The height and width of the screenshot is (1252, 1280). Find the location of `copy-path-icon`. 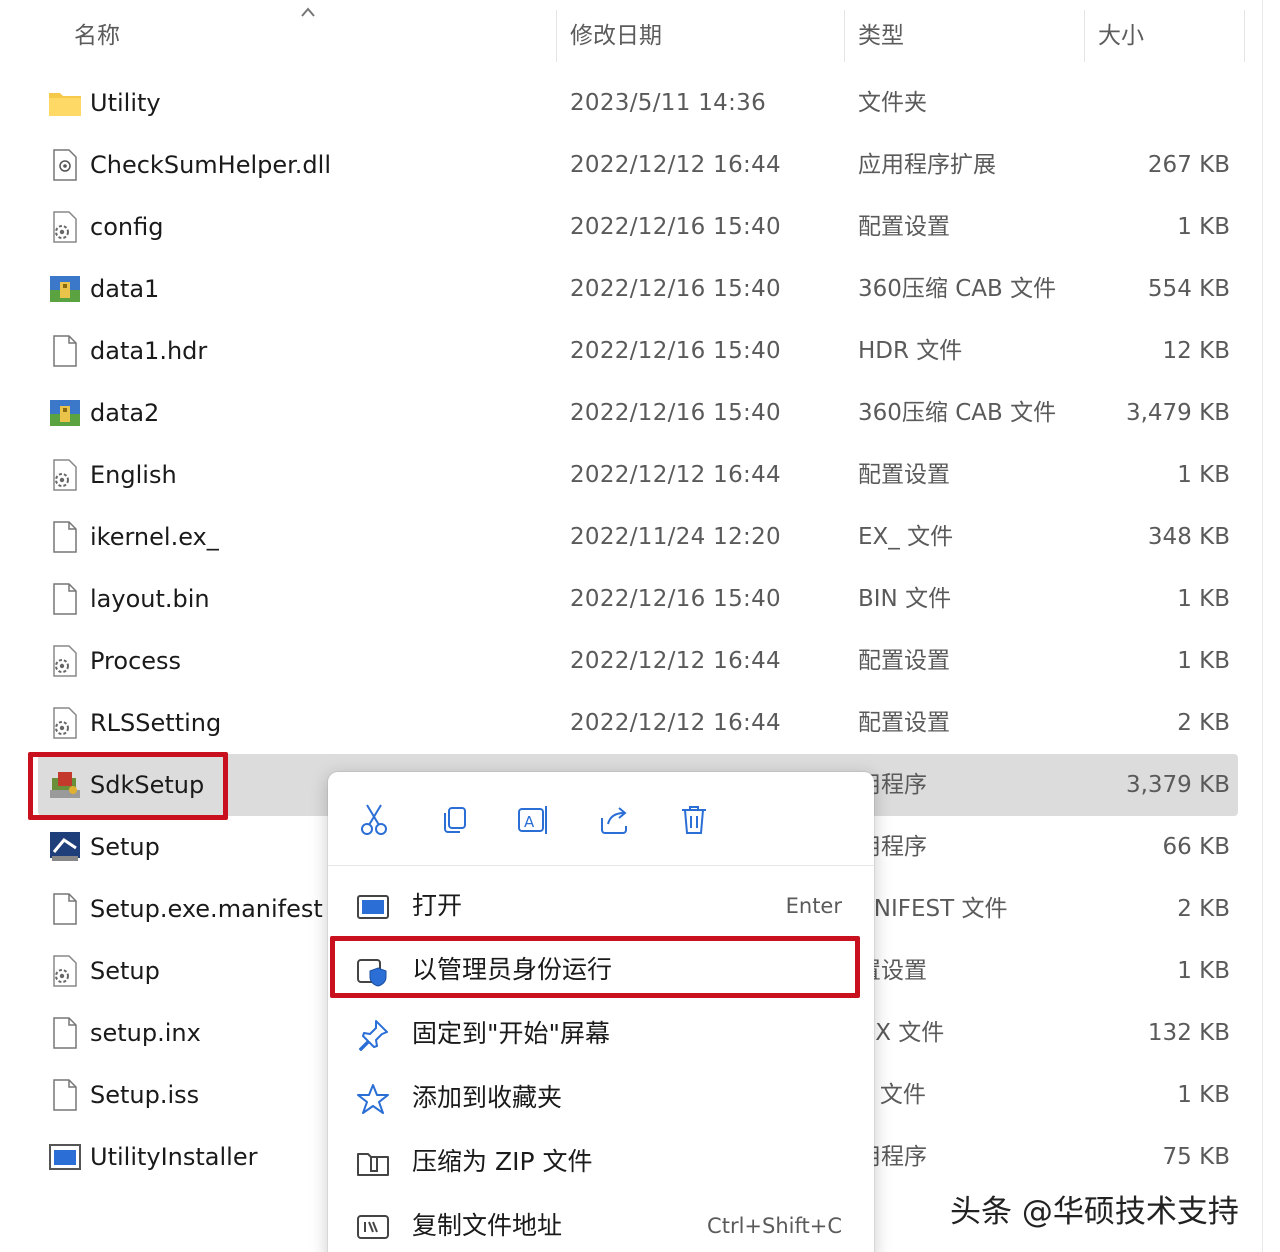

copy-path-icon is located at coordinates (373, 1227).